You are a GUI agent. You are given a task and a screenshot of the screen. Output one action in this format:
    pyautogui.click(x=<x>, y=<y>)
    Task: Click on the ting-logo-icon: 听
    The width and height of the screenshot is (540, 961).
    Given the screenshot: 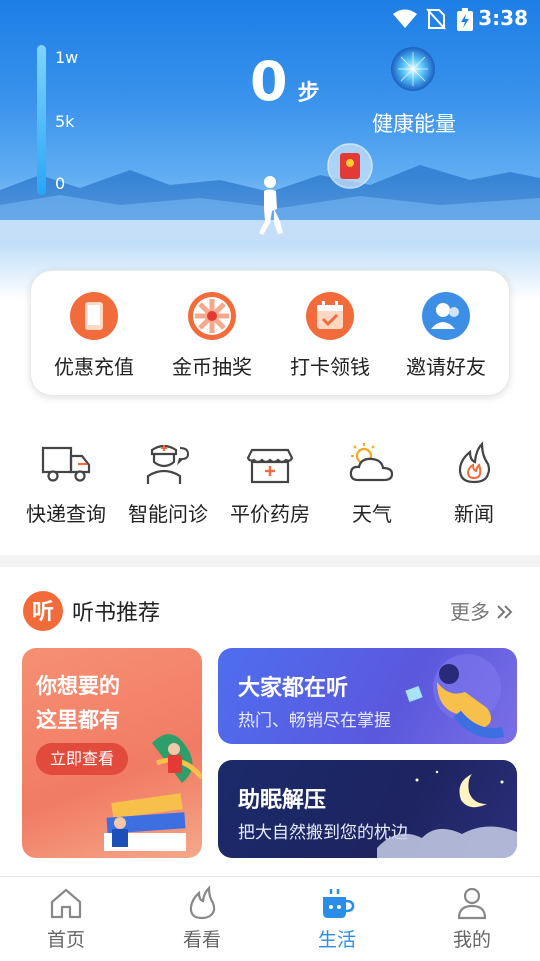 What is the action you would take?
    pyautogui.click(x=43, y=611)
    